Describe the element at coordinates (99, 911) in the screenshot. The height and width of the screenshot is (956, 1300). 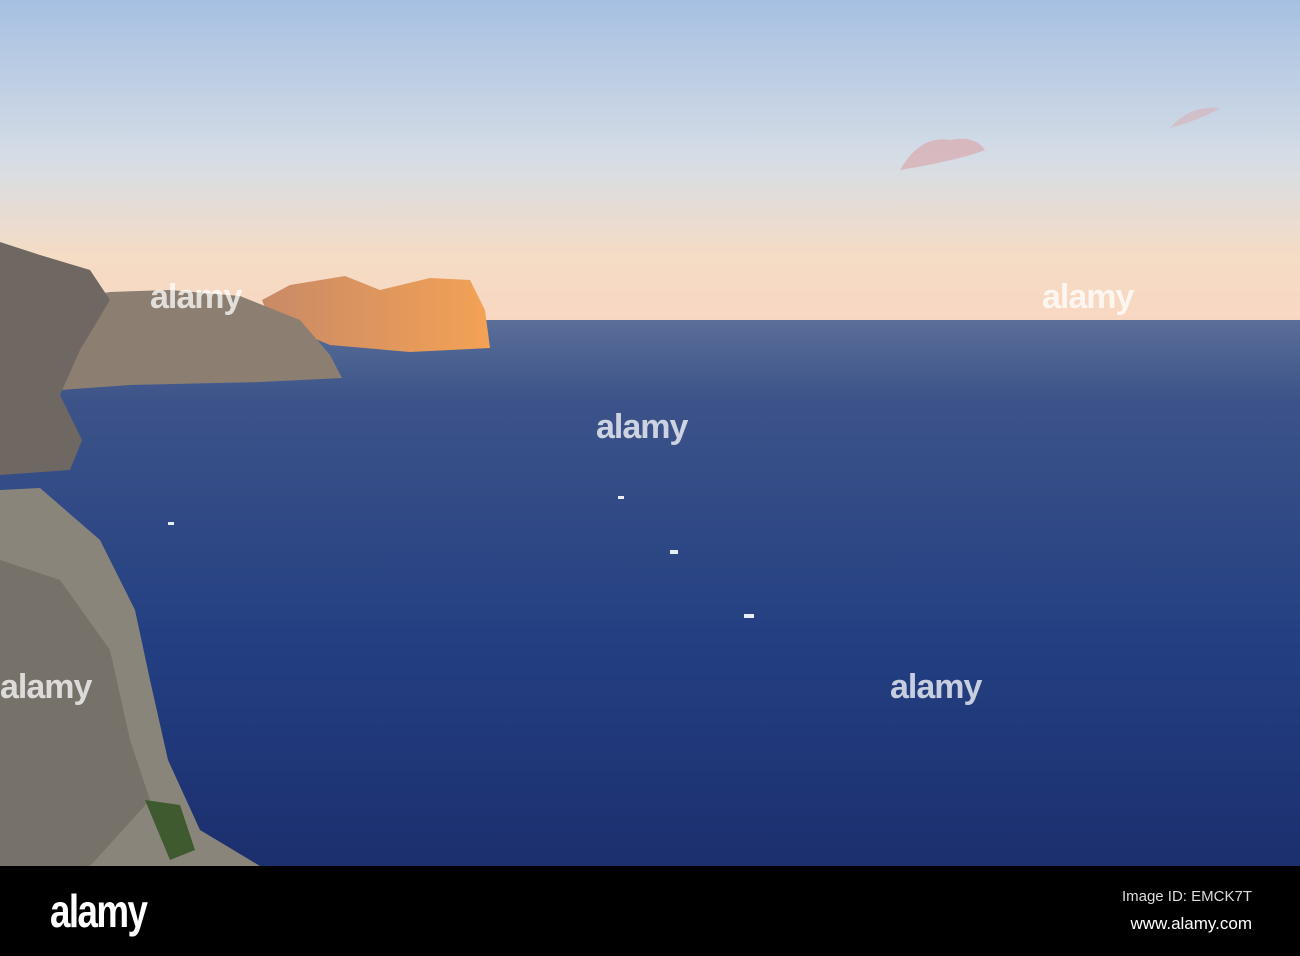
I see `alamy-logo: alamy` at that location.